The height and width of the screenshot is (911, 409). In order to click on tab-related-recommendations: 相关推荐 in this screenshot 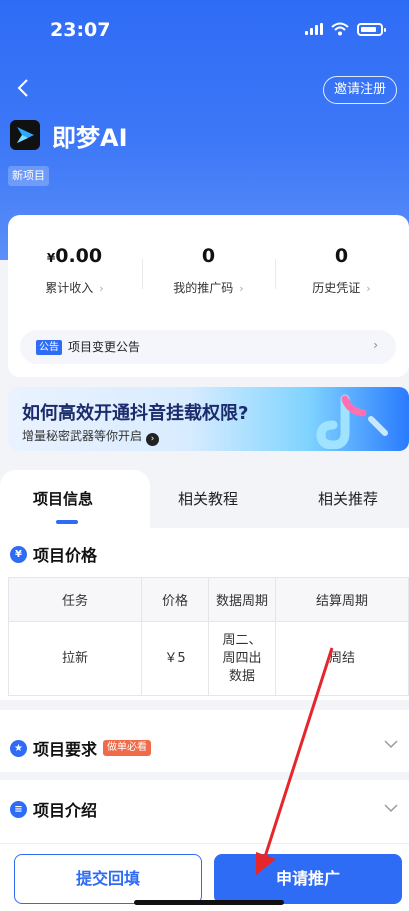, I will do `click(348, 498)`.